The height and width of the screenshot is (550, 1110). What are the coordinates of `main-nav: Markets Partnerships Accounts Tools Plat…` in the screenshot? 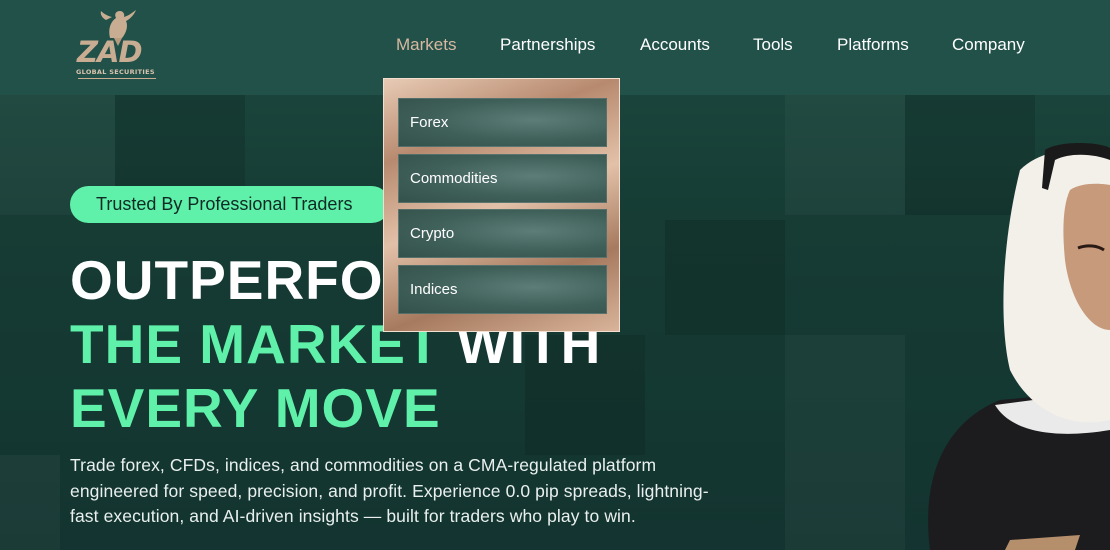 It's located at (555, 46).